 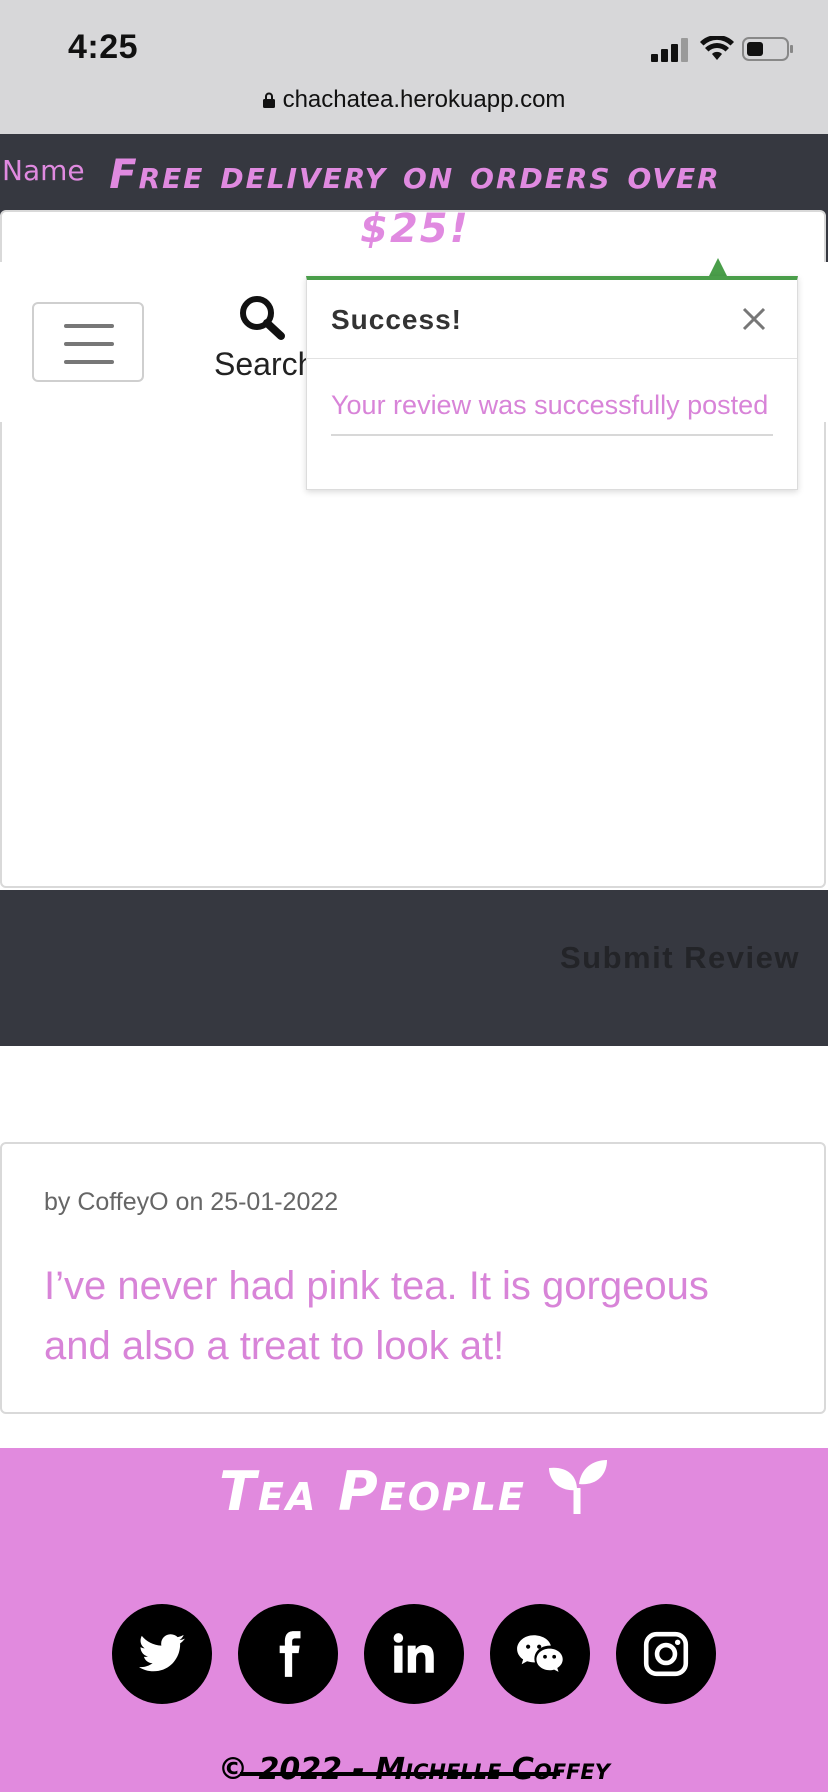 I want to click on wechat-link, so click(x=540, y=1654).